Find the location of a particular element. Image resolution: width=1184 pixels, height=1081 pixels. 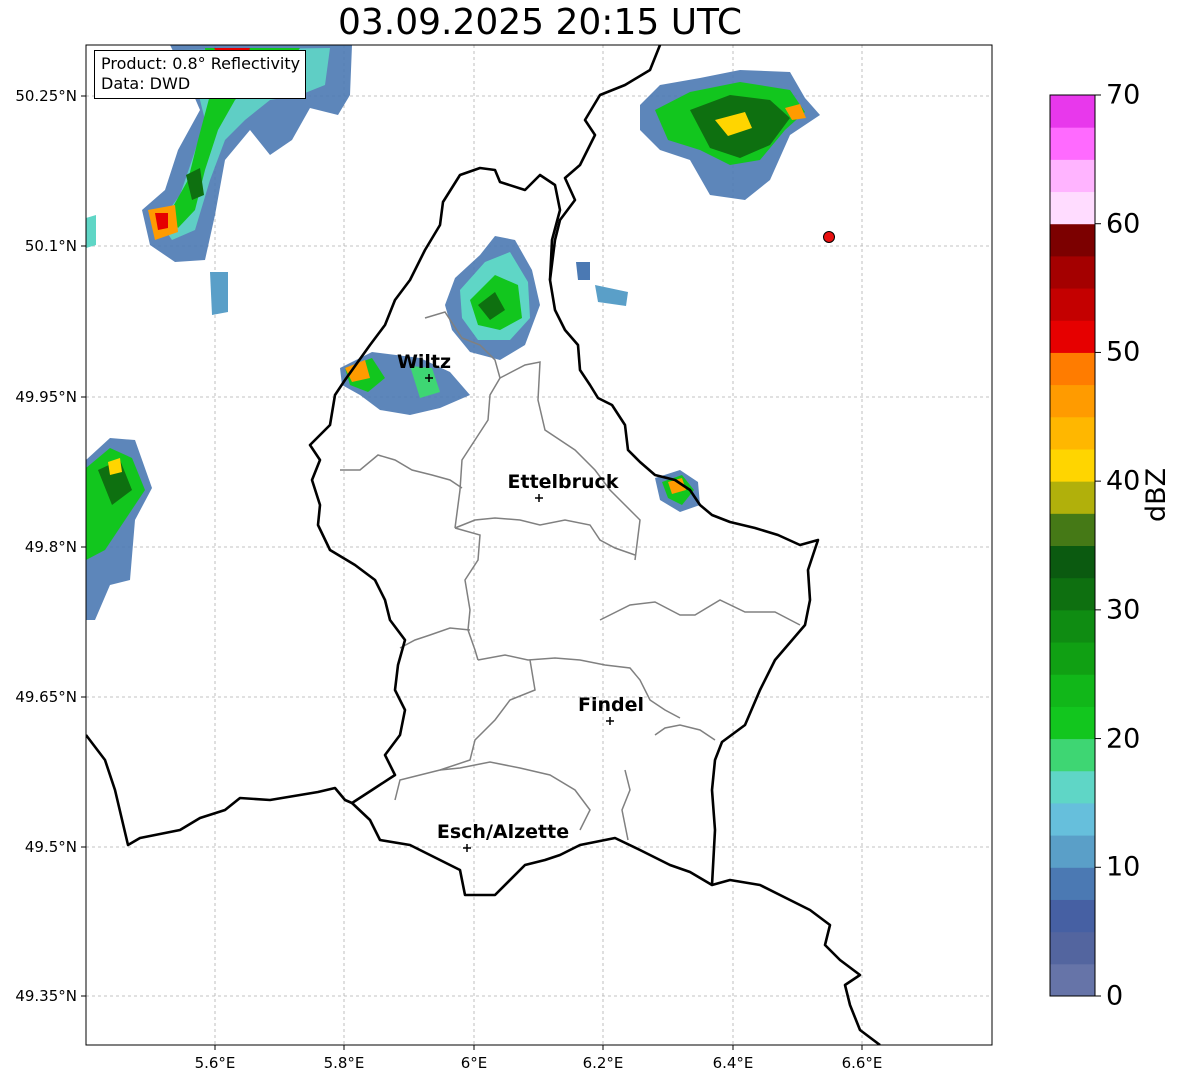

colorbar is located at coordinates (1072, 546).